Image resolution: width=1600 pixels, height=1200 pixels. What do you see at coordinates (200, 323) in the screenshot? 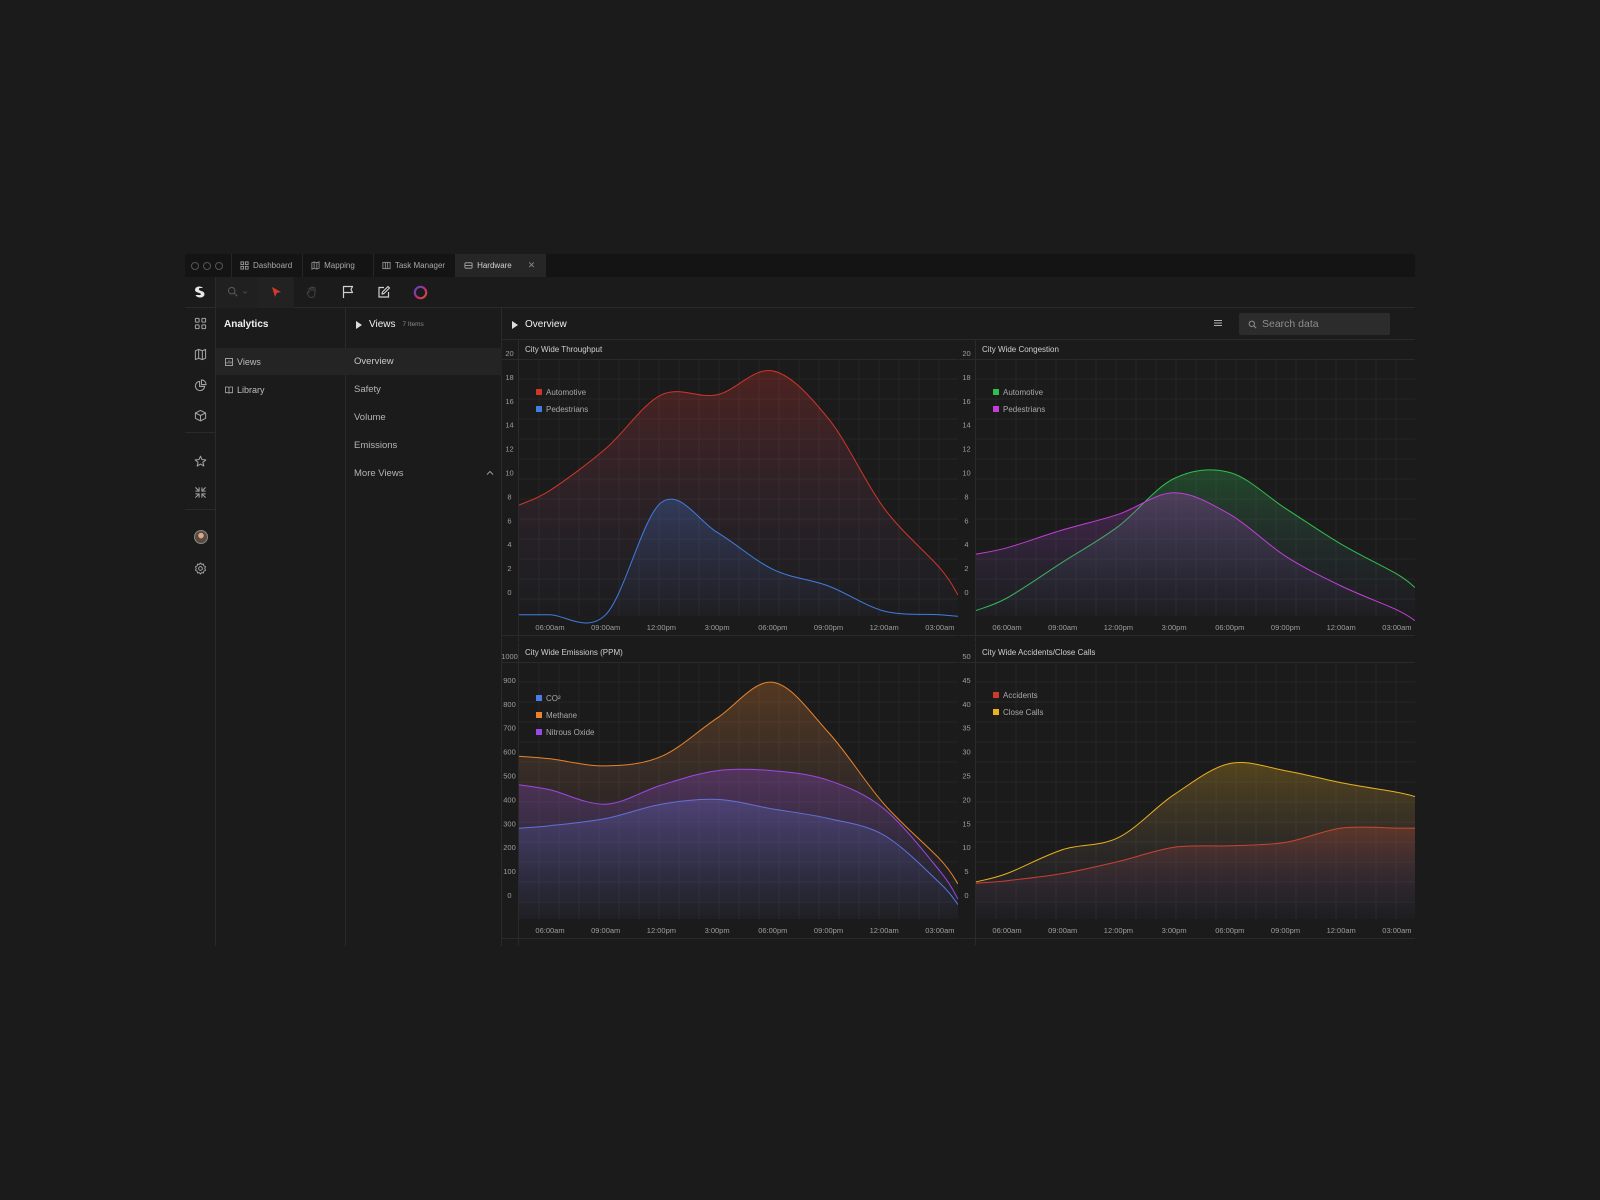
I see `rail-dashboard-button` at bounding box center [200, 323].